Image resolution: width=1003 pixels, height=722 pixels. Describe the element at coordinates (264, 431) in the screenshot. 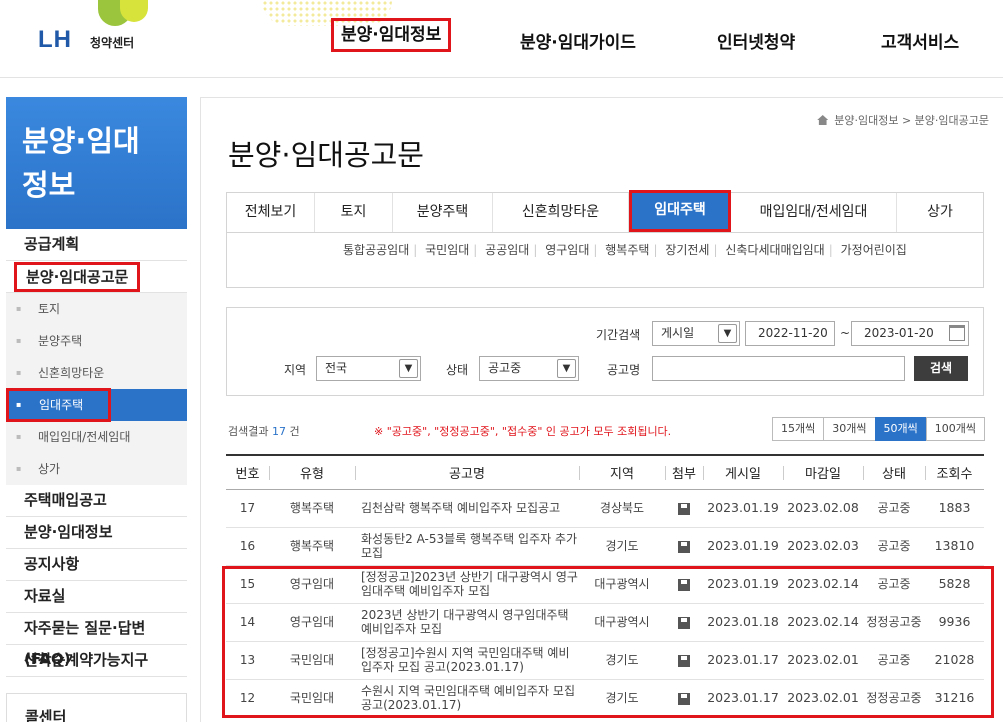

I see `result-count: 검색결과 17 건` at that location.